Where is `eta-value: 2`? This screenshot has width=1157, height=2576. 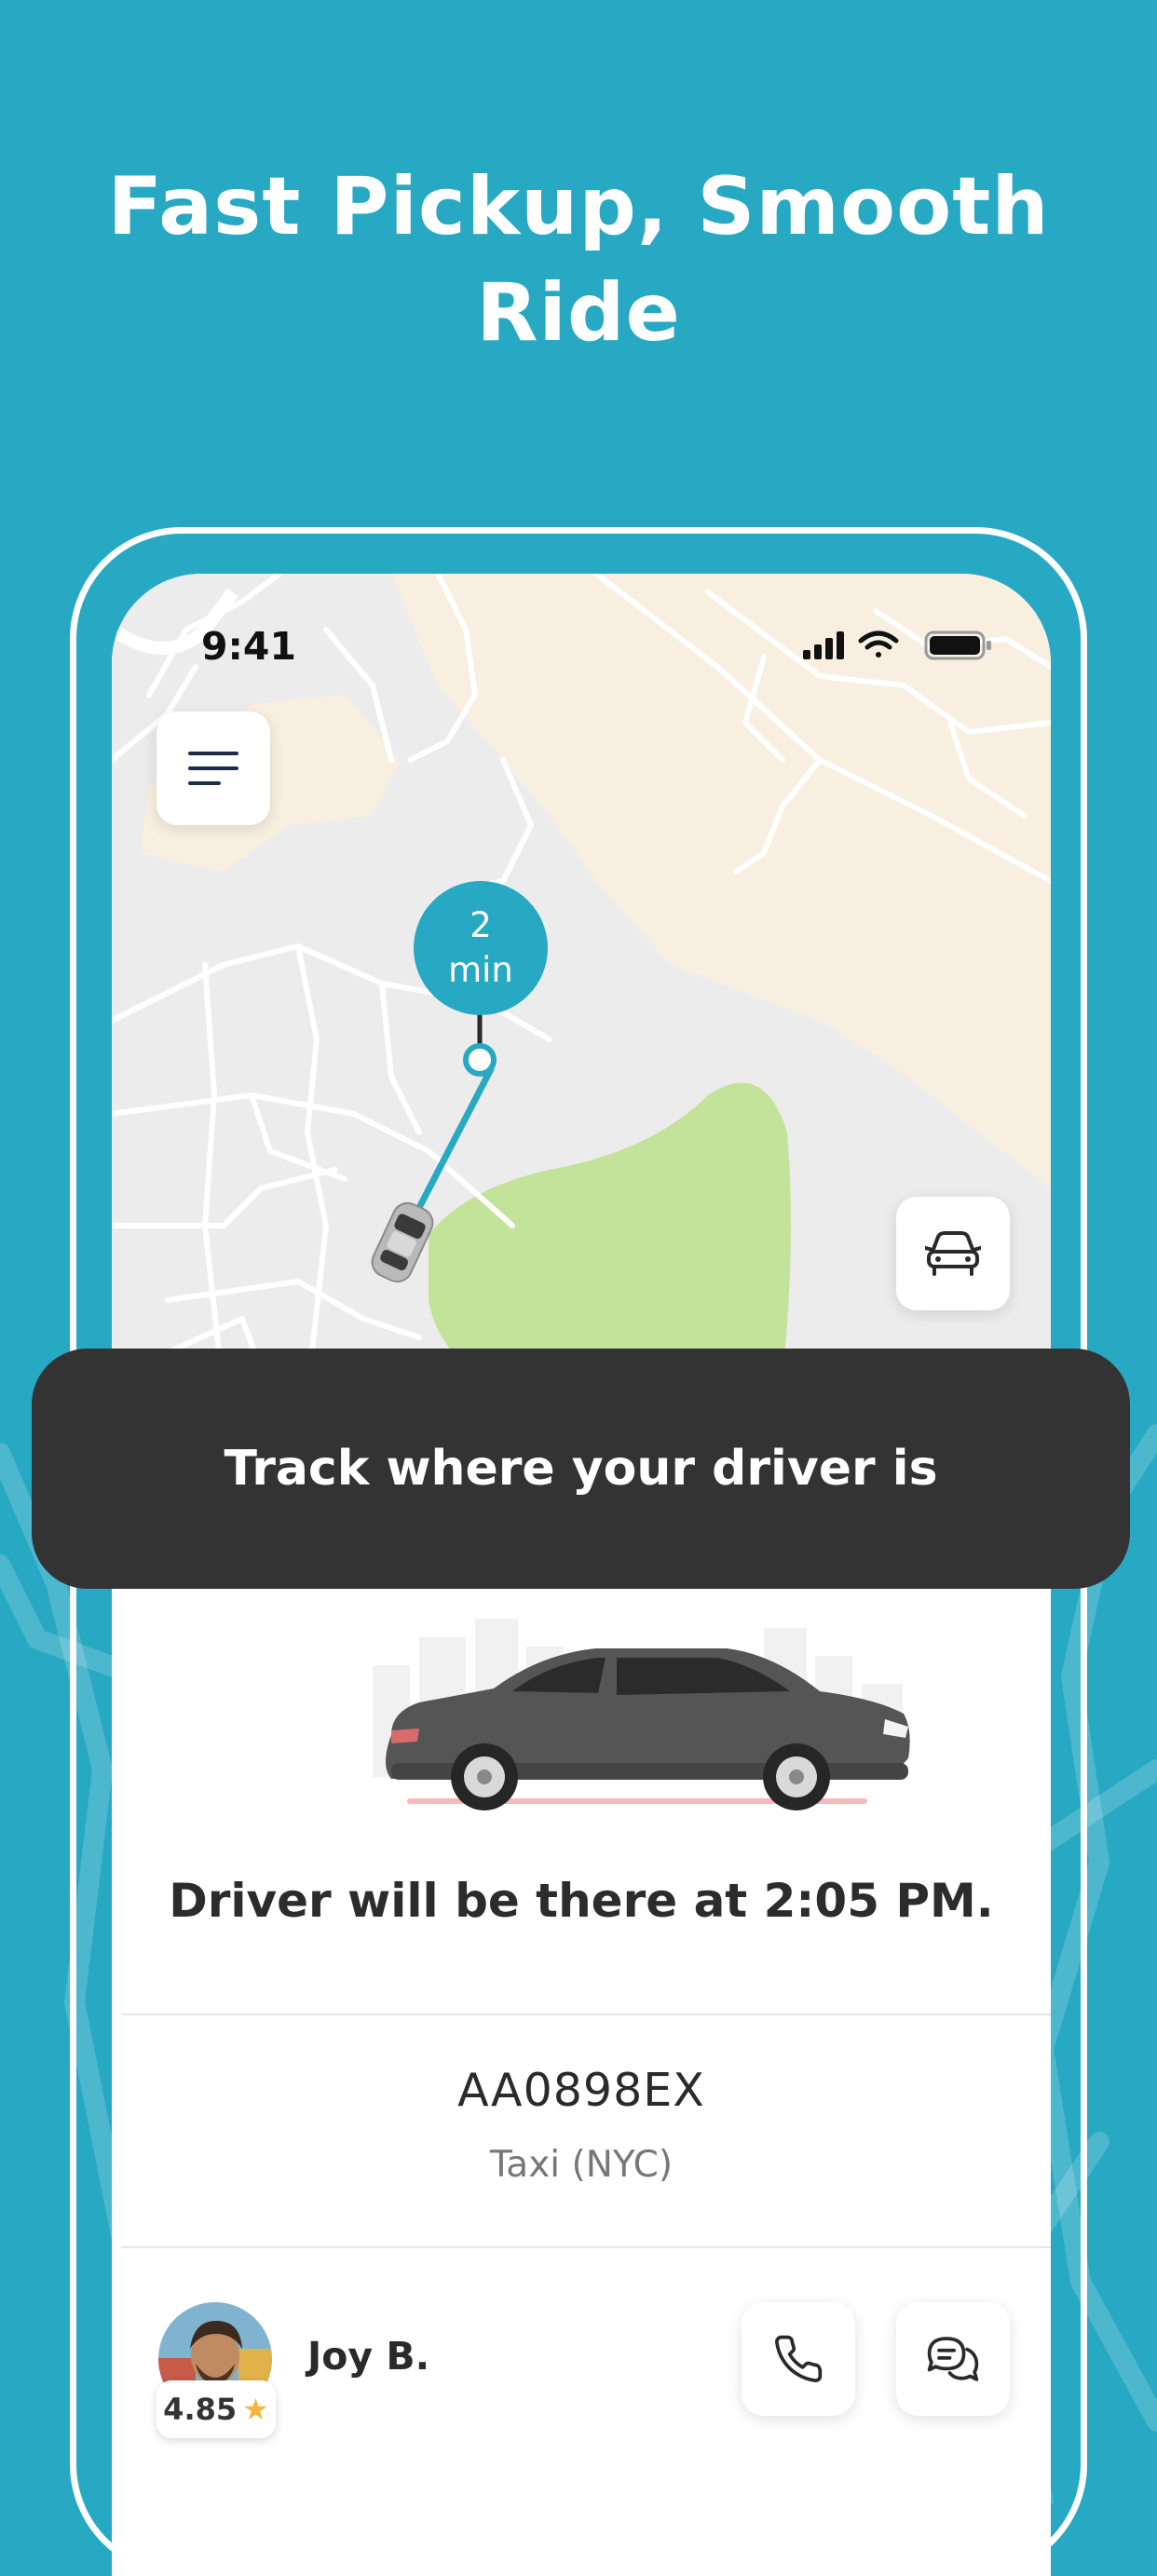
eta-value: 2 is located at coordinates (481, 925).